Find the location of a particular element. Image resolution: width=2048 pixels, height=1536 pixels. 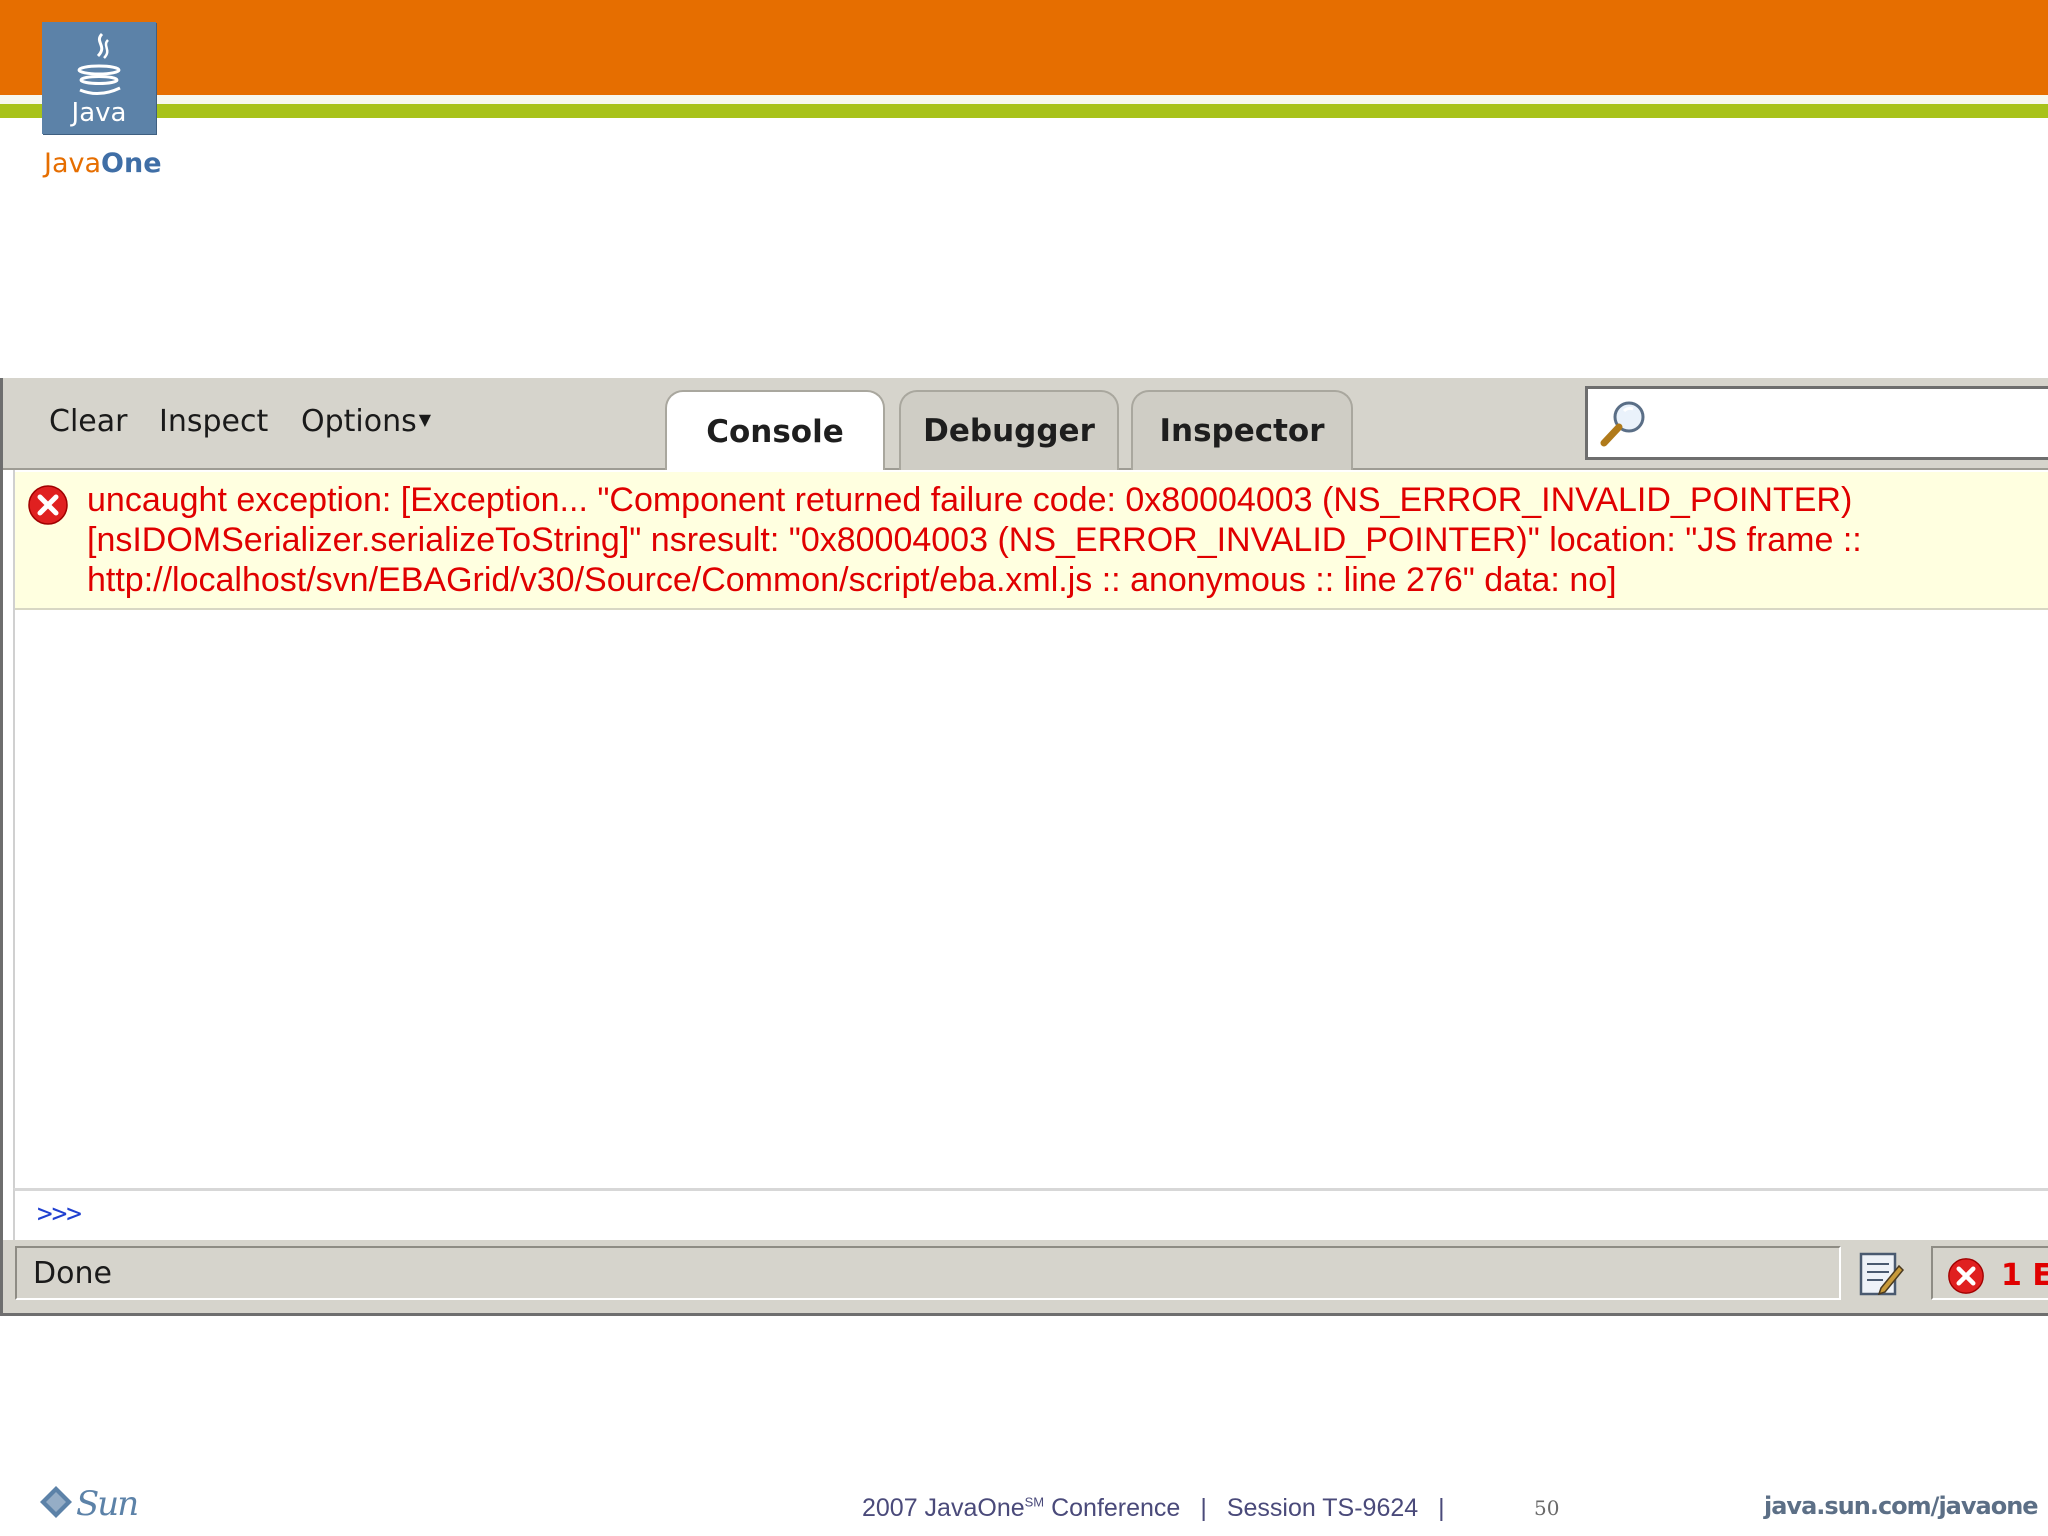

error-count-icon is located at coordinates (1966, 1276).